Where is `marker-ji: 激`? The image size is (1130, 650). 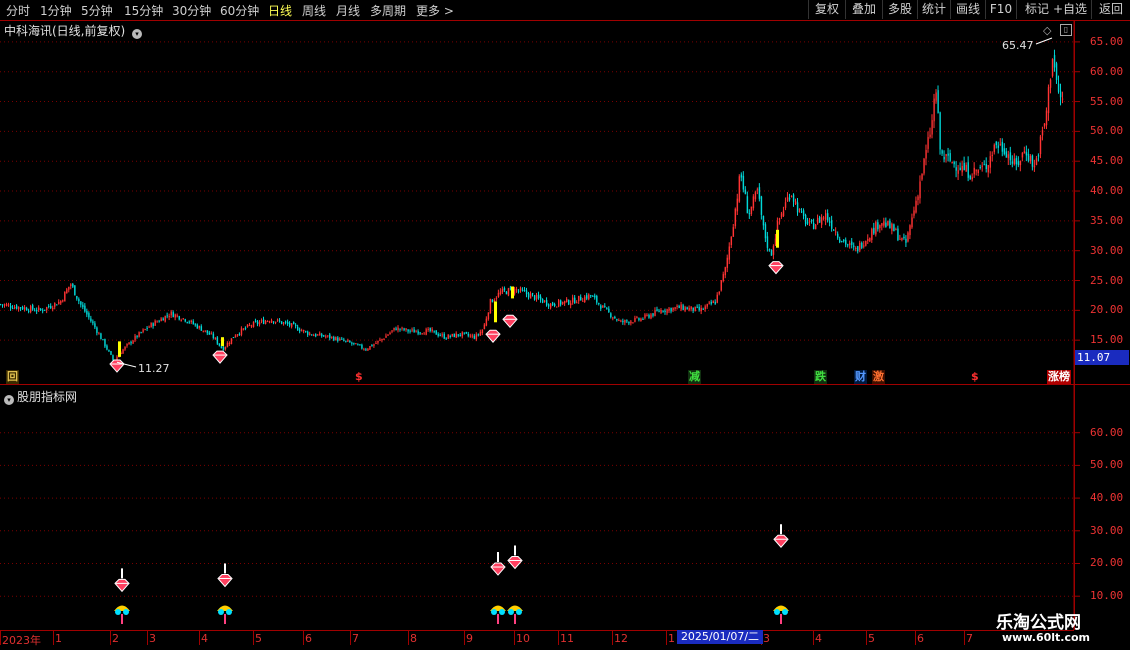 marker-ji: 激 is located at coordinates (878, 377).